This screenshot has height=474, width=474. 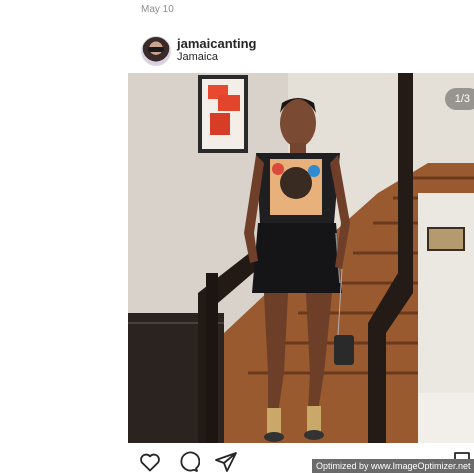 What do you see at coordinates (156, 51) in the screenshot?
I see `avatar` at bounding box center [156, 51].